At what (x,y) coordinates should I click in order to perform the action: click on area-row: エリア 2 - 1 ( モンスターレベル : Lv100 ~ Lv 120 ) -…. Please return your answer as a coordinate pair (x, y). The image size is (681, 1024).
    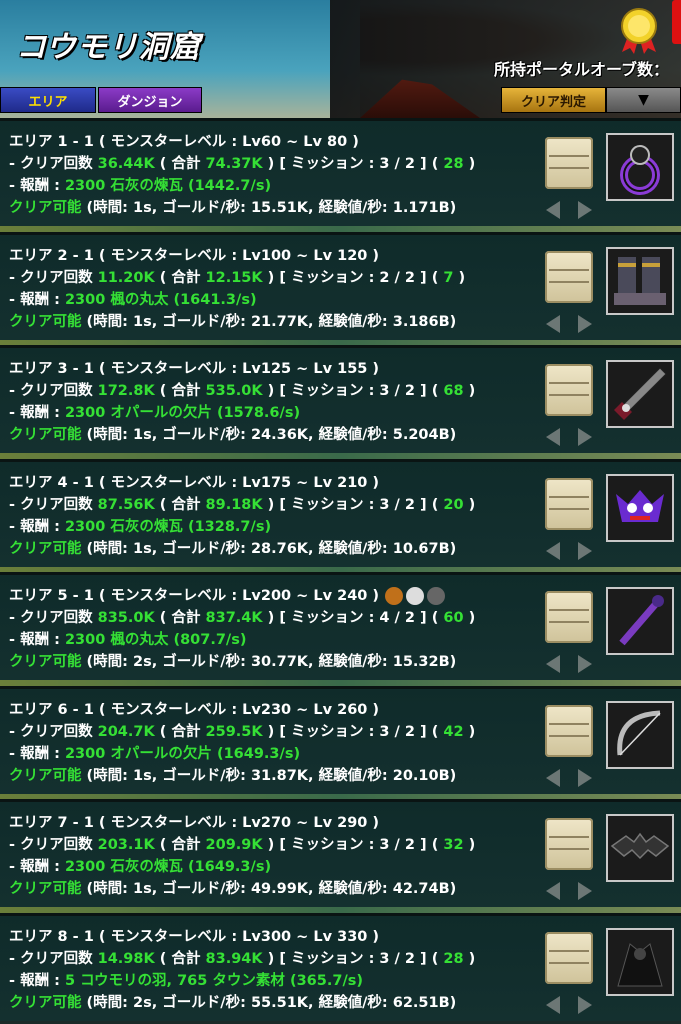
    Looking at the image, I should click on (340, 285).